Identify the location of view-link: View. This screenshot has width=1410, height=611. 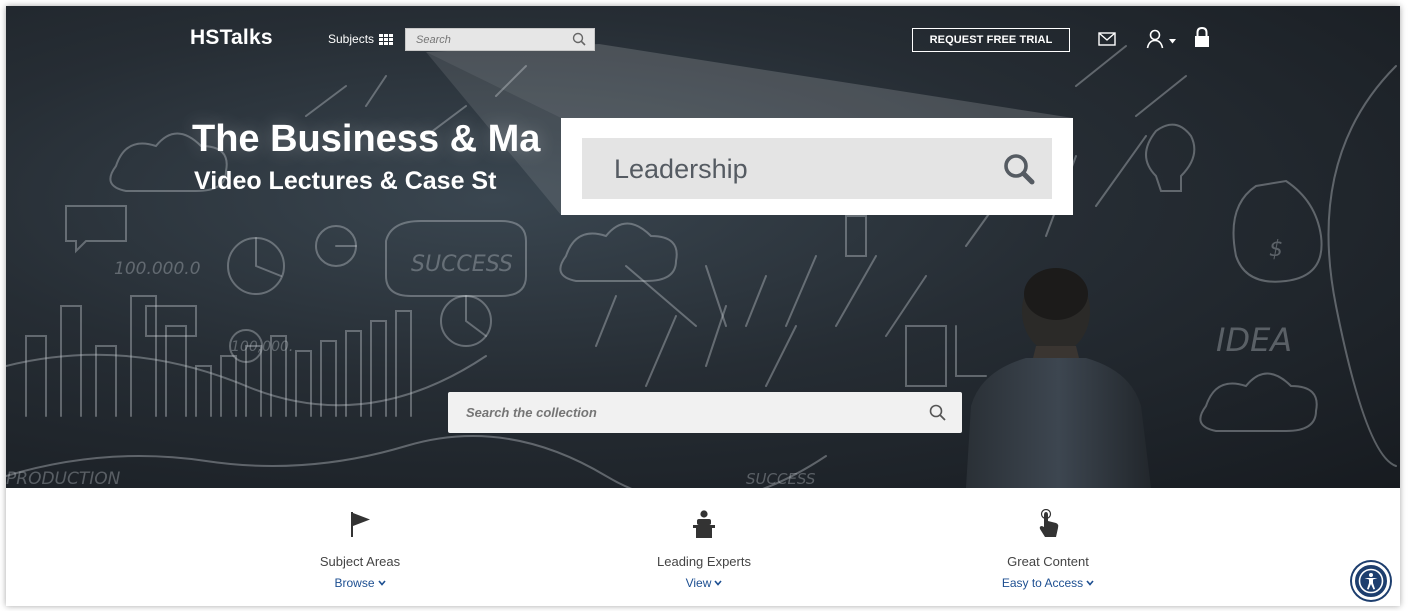
(704, 583).